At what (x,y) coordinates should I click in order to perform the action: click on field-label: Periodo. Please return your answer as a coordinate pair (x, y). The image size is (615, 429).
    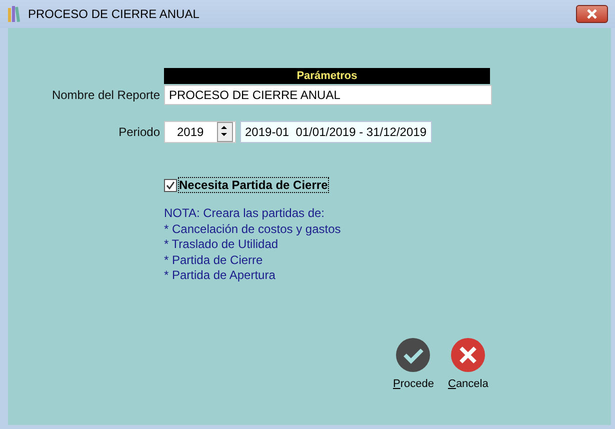
    Looking at the image, I should click on (139, 132).